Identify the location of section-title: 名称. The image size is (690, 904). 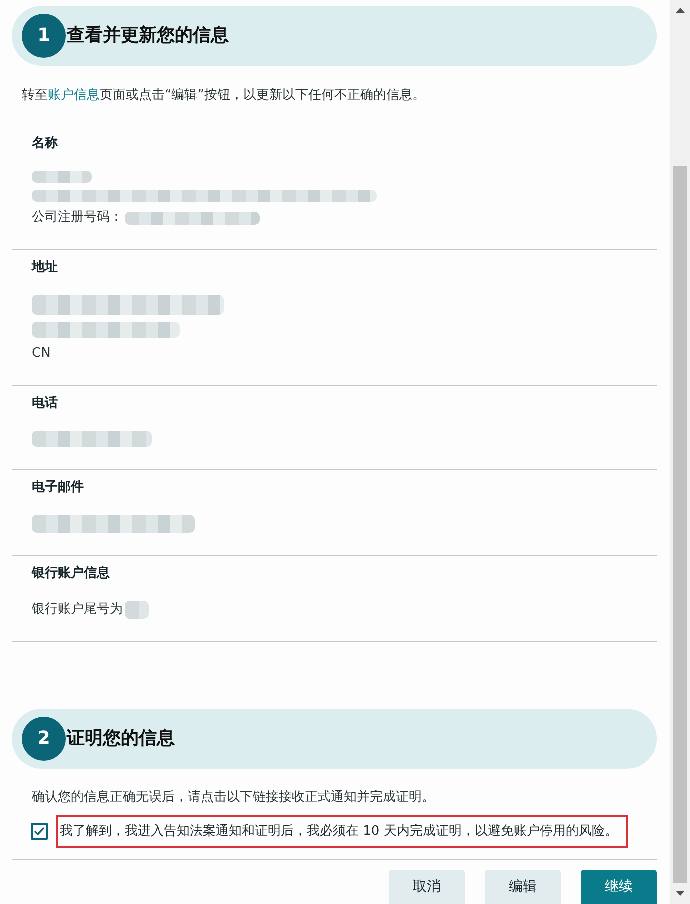
(45, 144).